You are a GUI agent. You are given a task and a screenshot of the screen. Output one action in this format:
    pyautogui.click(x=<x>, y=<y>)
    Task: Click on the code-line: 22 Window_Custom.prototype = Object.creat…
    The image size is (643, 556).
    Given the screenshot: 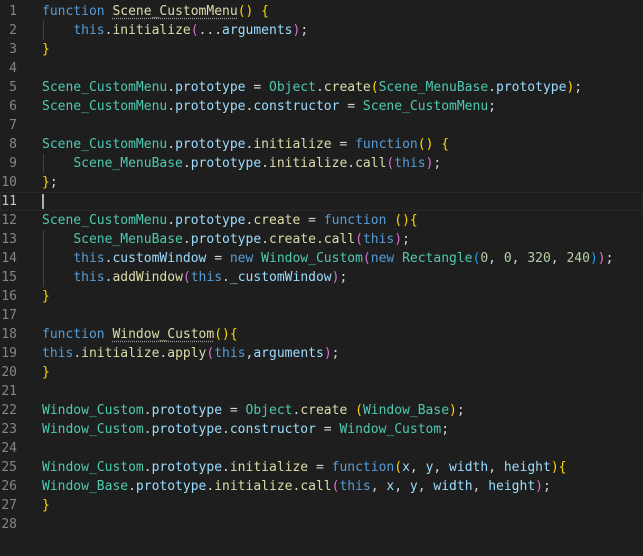 What is the action you would take?
    pyautogui.click(x=321, y=410)
    